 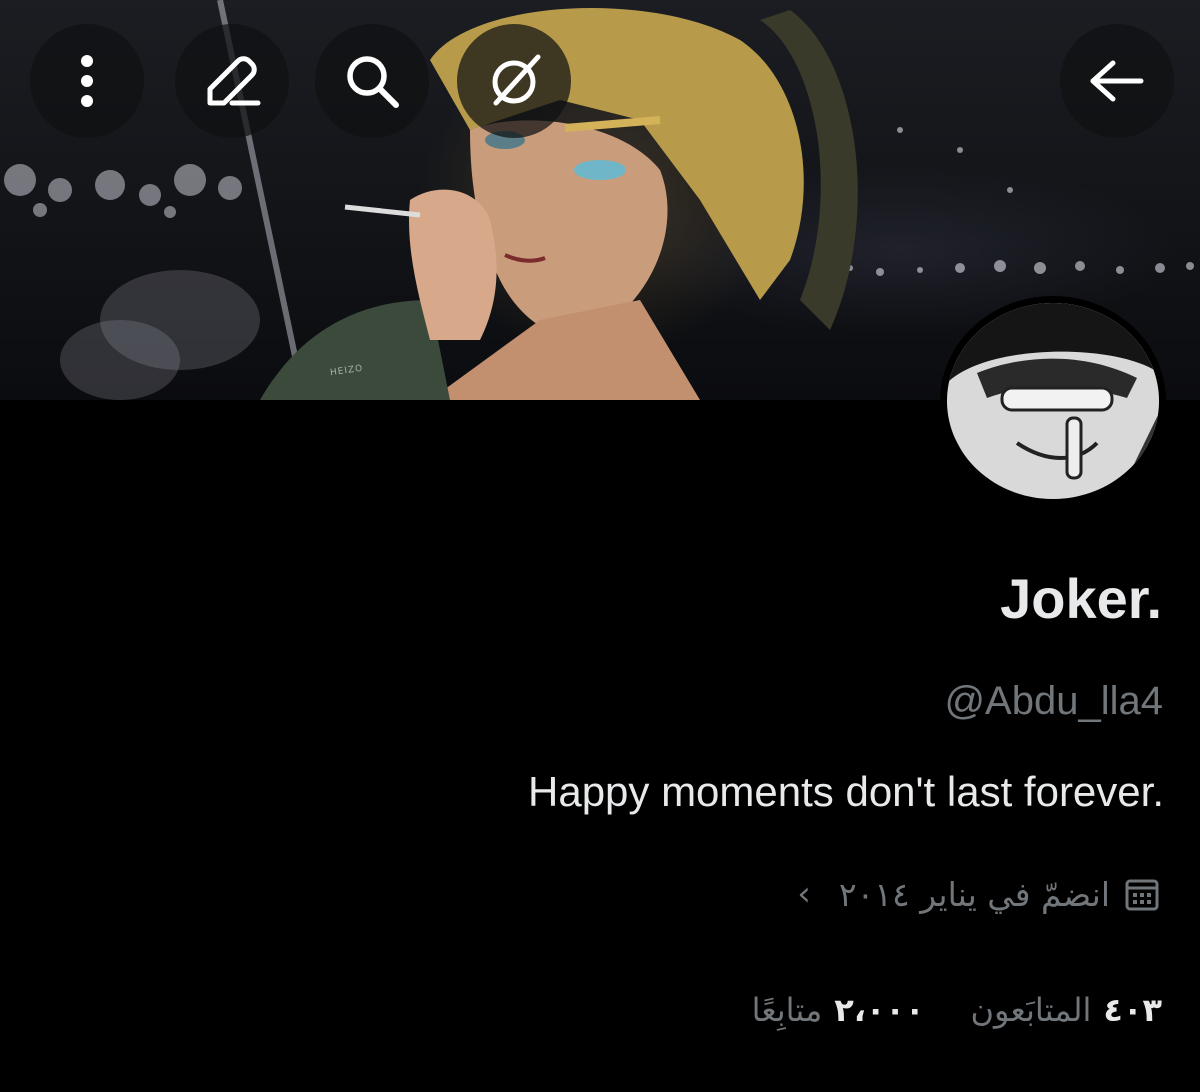 I want to click on joined-date-text: انضمّ في يناير ٢٠١٤, so click(x=974, y=894).